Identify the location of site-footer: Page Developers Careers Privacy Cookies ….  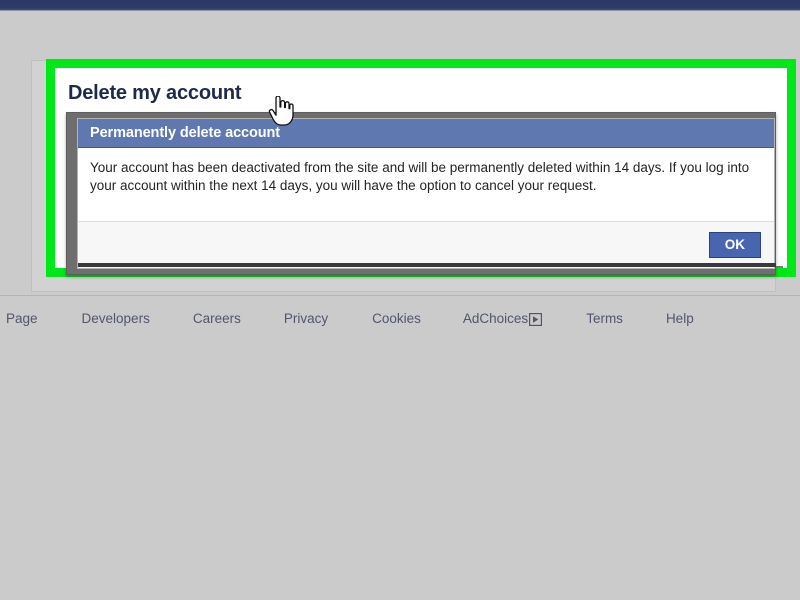
(400, 318).